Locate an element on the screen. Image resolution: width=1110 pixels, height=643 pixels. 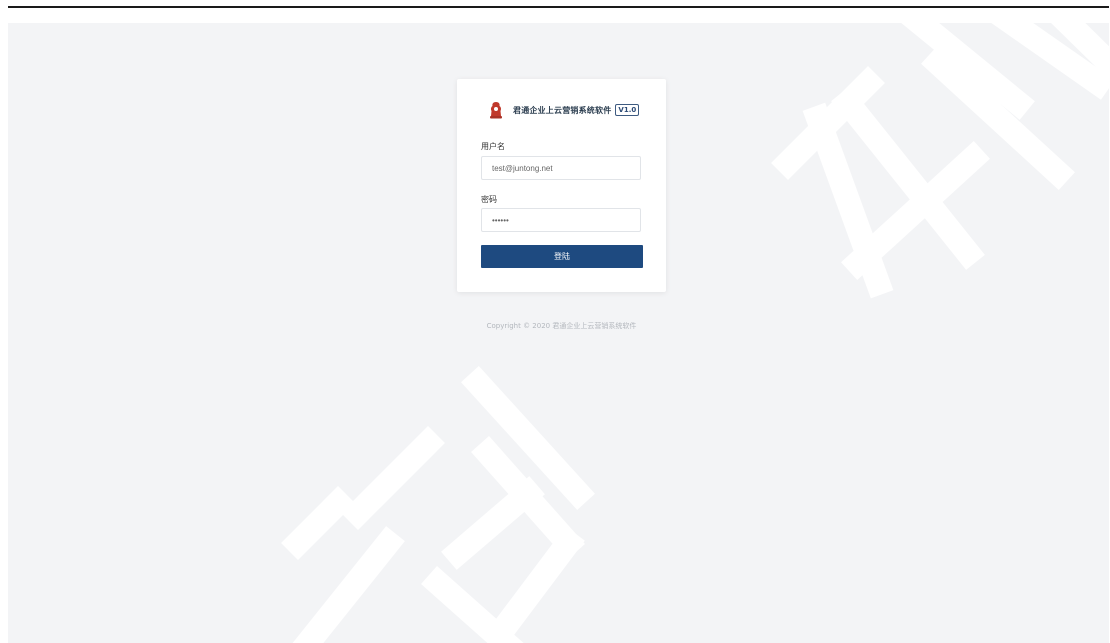
app-title: 君通企业上云营销系统软件 is located at coordinates (562, 110).